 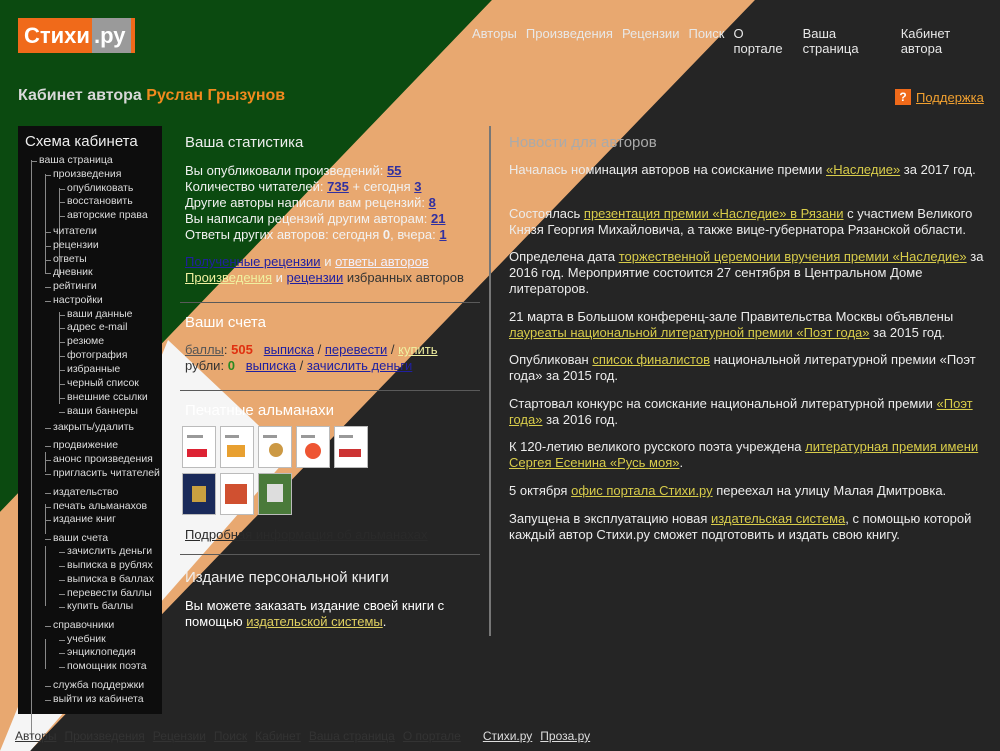 What do you see at coordinates (104, 736) in the screenshot?
I see `footer-works: Произведения` at bounding box center [104, 736].